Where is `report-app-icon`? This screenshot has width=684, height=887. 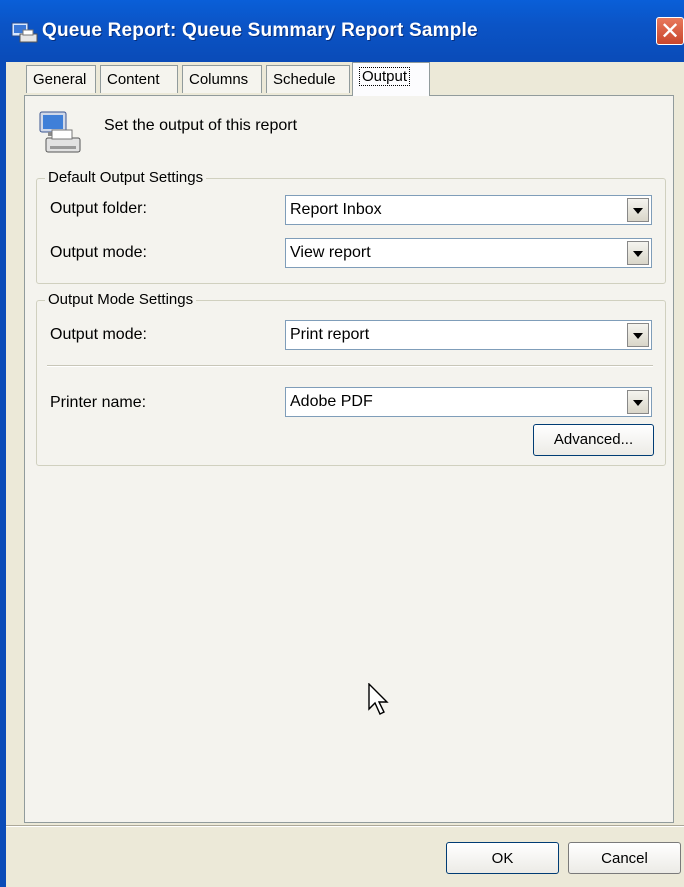 report-app-icon is located at coordinates (24, 32).